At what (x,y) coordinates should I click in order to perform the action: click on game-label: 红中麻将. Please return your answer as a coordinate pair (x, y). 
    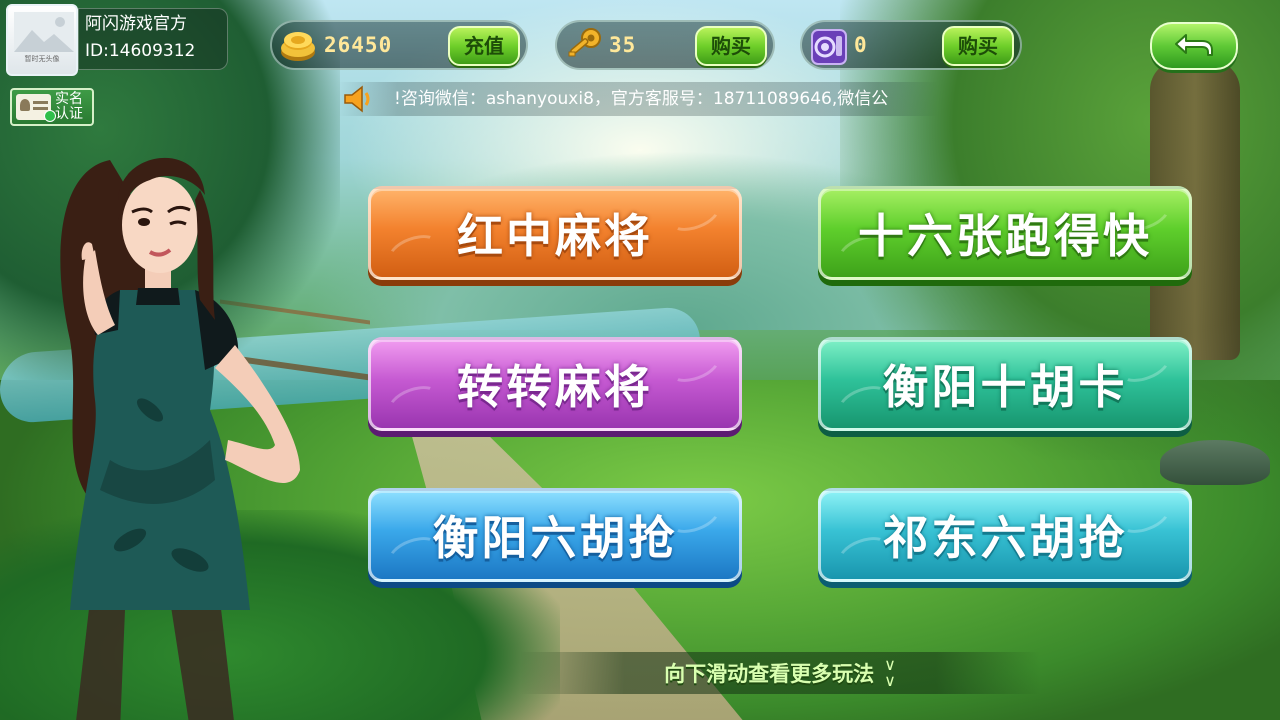
    Looking at the image, I should click on (555, 236).